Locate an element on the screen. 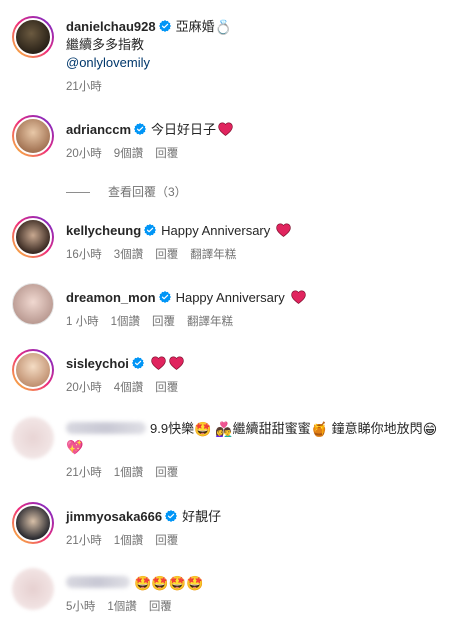 The width and height of the screenshot is (465, 635). view-replies-label: 查看回覆（3） is located at coordinates (147, 192).